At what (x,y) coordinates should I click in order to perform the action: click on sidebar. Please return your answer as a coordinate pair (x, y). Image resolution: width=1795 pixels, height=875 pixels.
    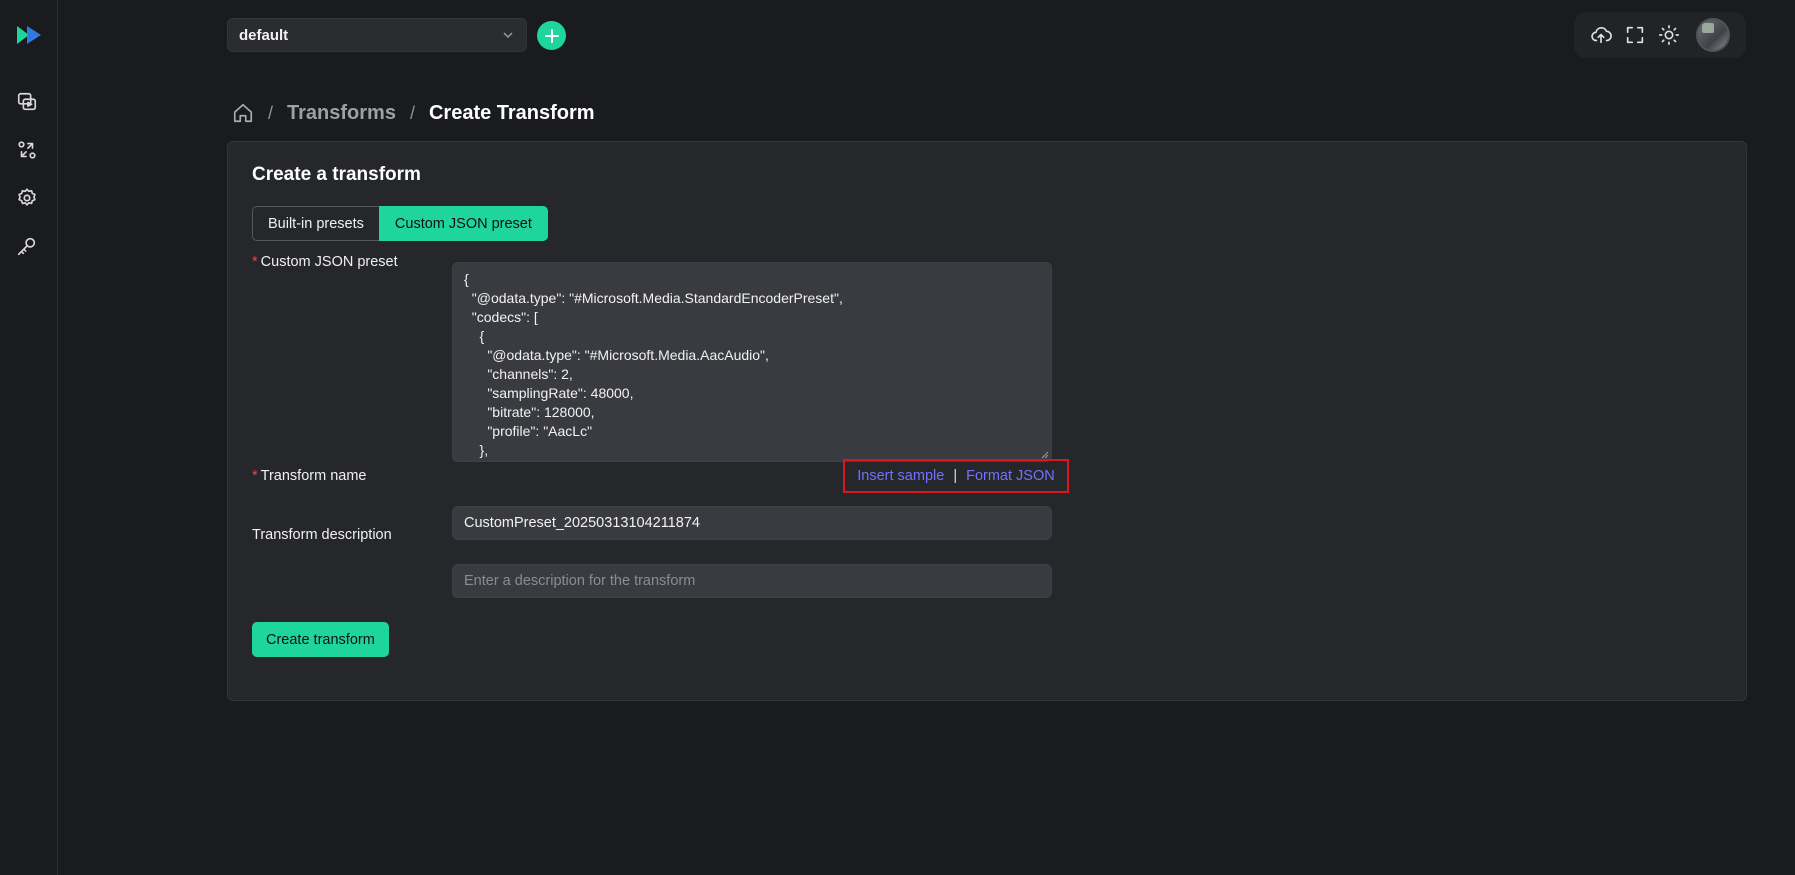
    Looking at the image, I should click on (29, 437).